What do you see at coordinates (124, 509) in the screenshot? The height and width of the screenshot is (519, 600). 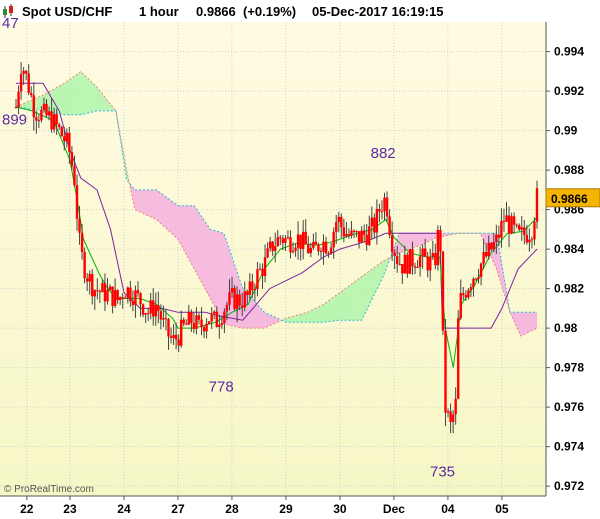 I see `x-tick-label: 24` at bounding box center [124, 509].